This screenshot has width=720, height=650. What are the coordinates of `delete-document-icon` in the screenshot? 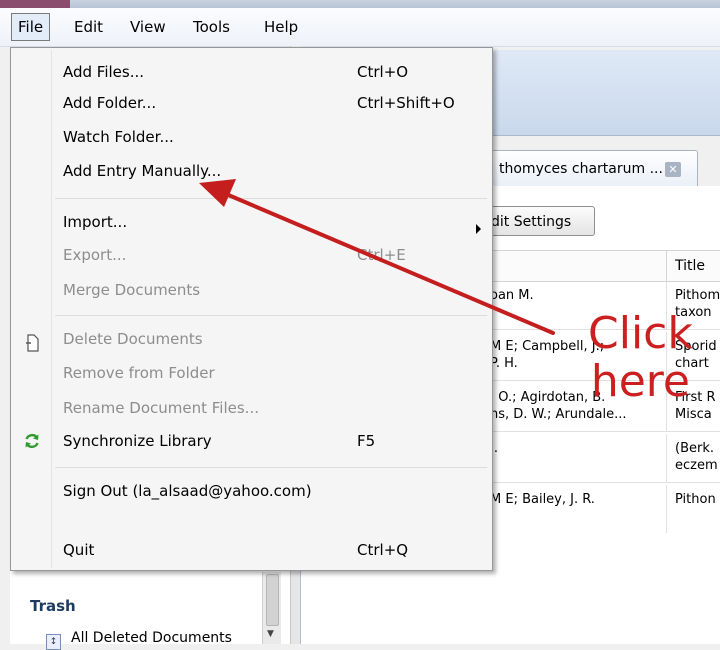 It's located at (32, 343).